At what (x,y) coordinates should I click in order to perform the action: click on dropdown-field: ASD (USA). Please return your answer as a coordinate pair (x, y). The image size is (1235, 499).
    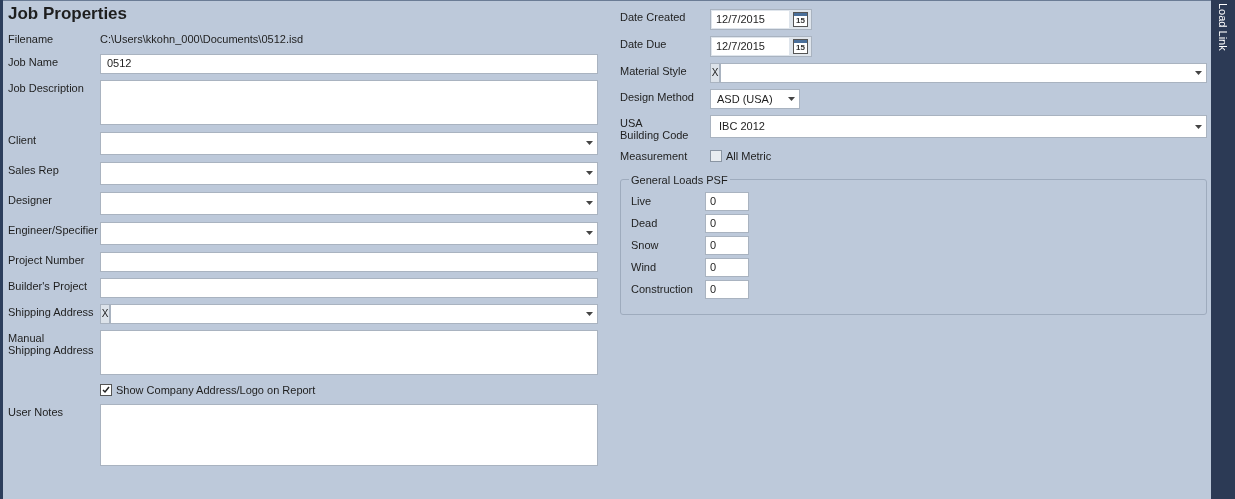
    Looking at the image, I should click on (755, 99).